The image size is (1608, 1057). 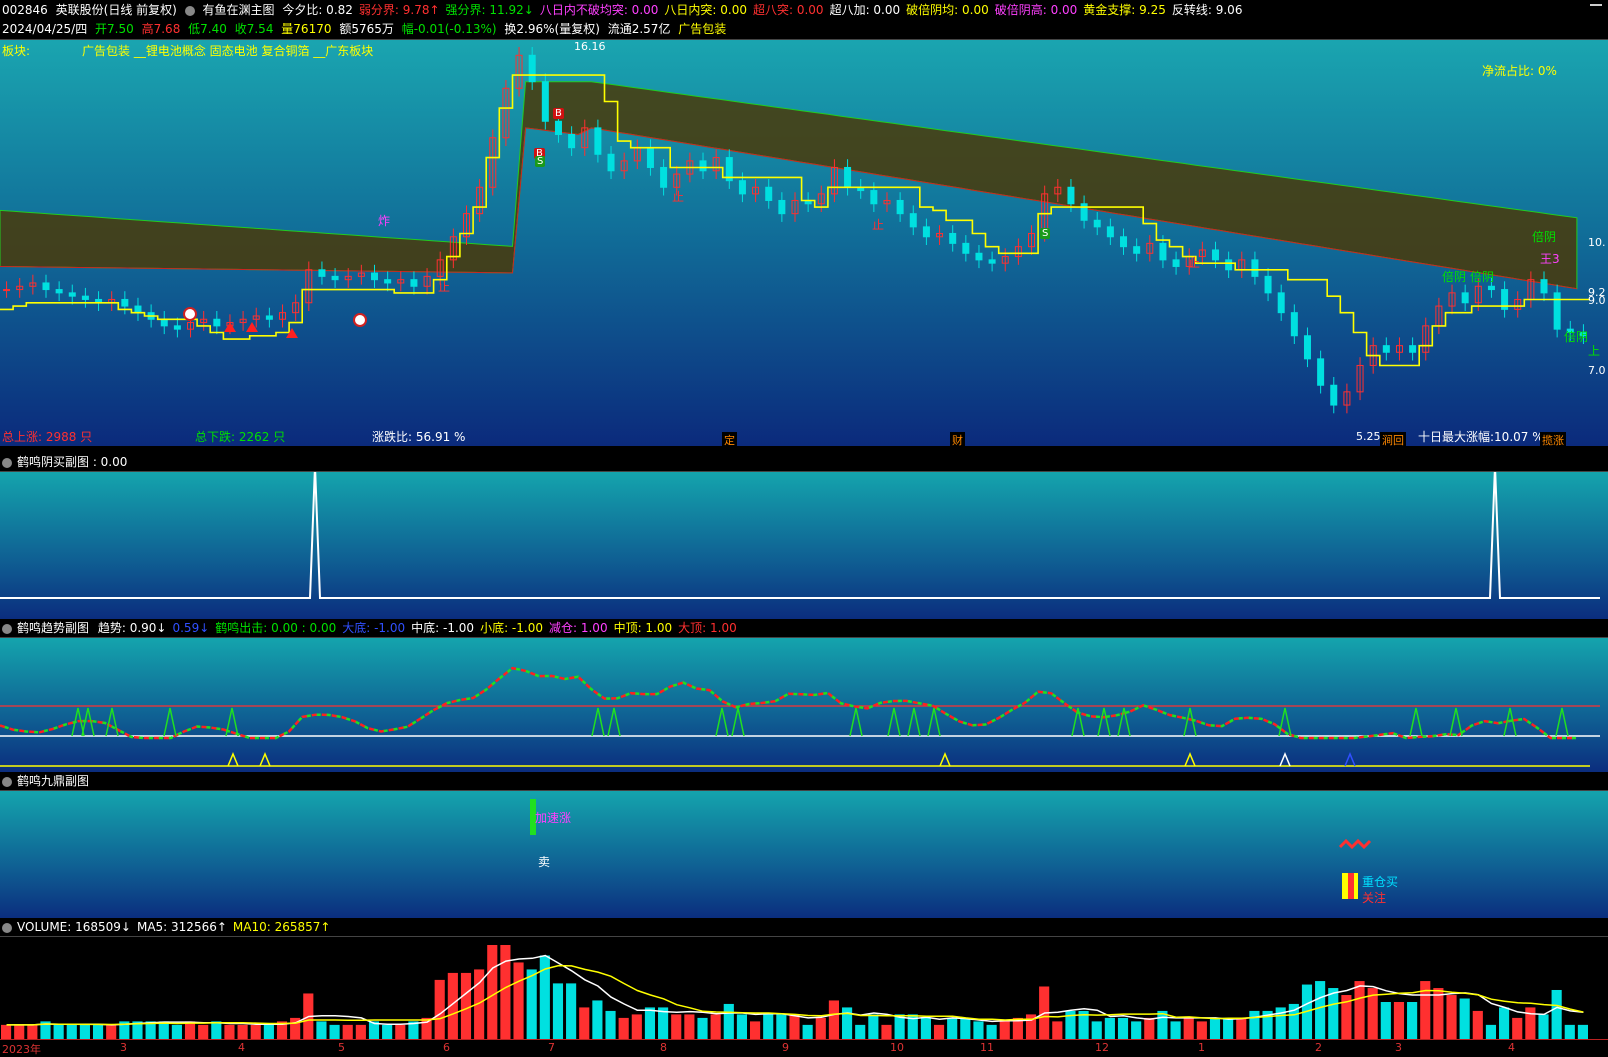 I want to click on minimize-icon, so click(x=1596, y=5).